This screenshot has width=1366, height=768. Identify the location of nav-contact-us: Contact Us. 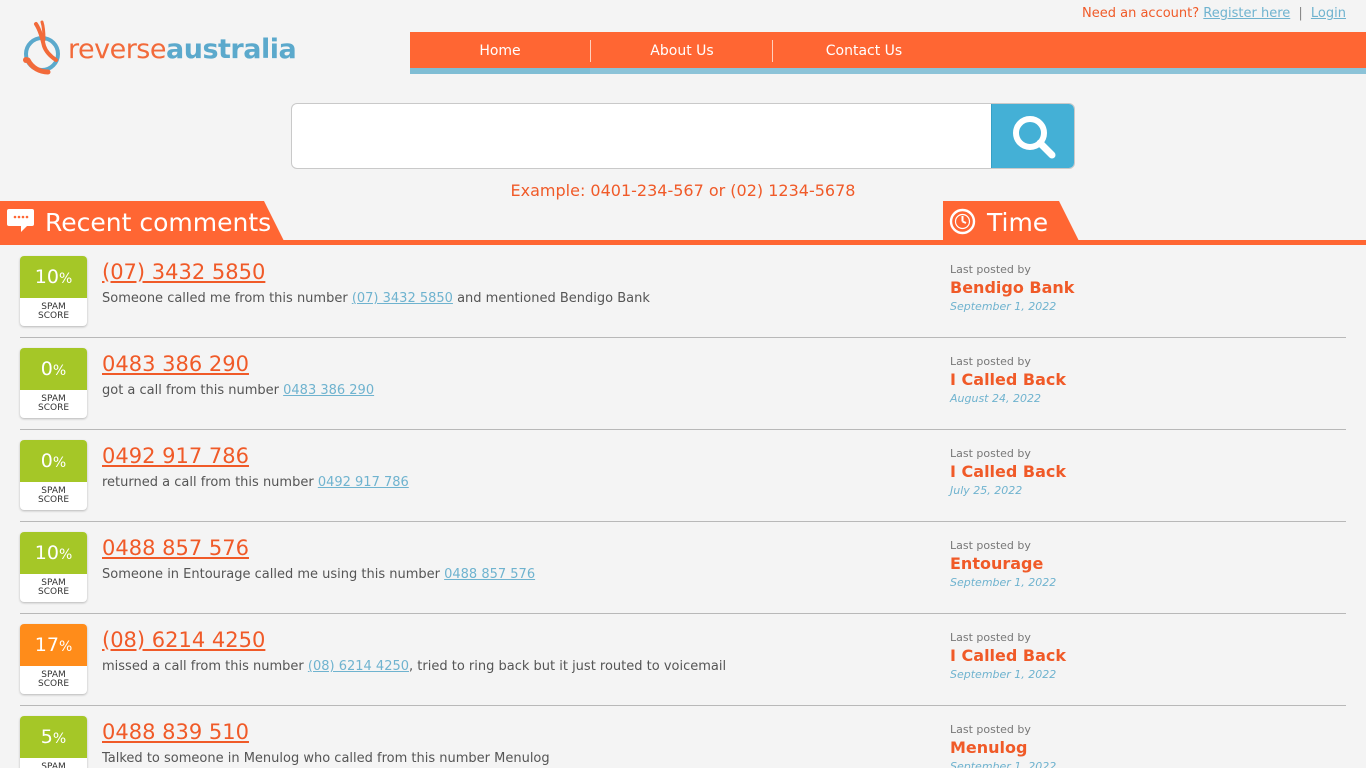
(864, 50).